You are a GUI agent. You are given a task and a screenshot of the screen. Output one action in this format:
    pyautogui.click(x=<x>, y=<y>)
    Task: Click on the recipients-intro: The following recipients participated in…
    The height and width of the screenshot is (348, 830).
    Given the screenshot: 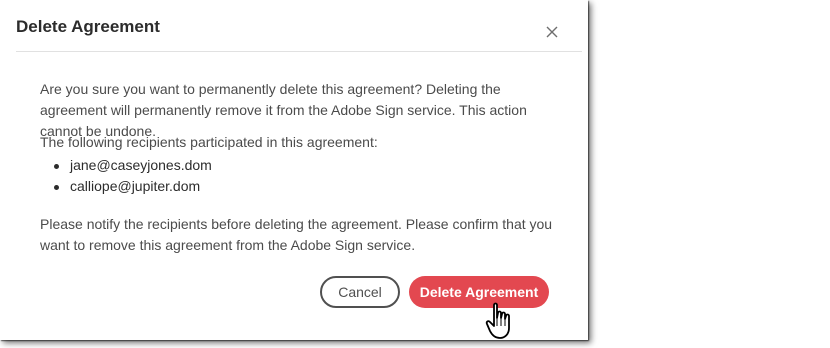 What is the action you would take?
    pyautogui.click(x=209, y=142)
    